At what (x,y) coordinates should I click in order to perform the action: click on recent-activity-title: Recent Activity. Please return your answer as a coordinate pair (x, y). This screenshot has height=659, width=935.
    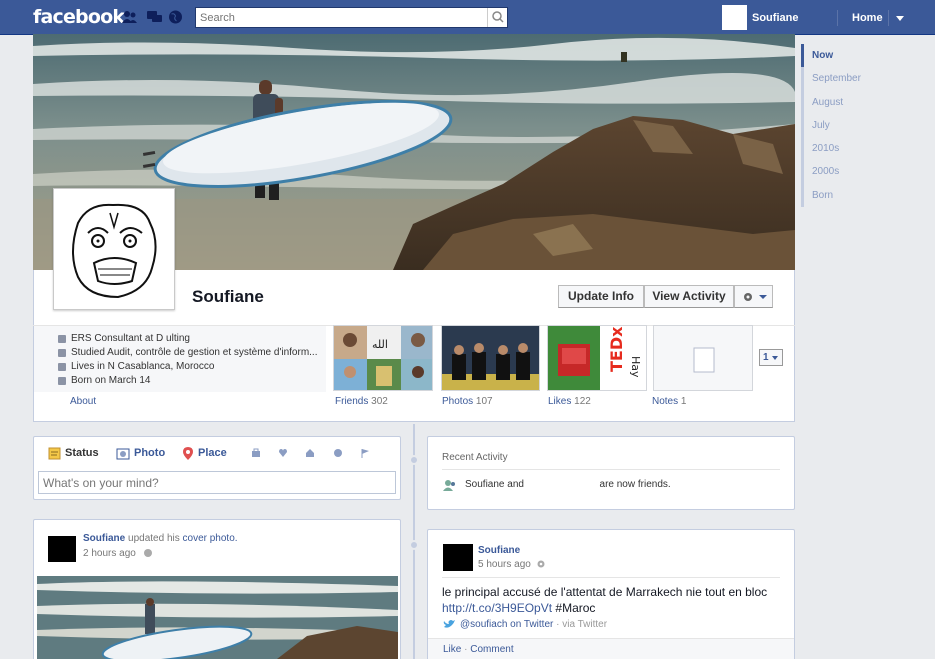
    Looking at the image, I should click on (475, 457).